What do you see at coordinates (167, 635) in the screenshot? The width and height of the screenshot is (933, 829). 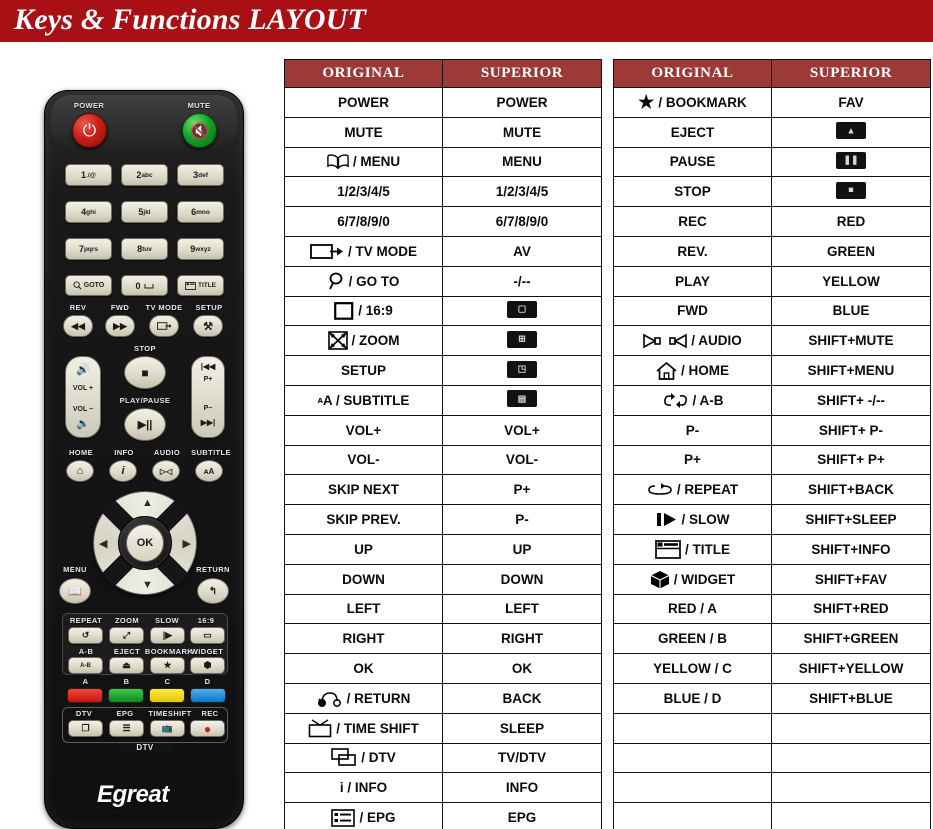 I see `remote-slow-button: |▶` at bounding box center [167, 635].